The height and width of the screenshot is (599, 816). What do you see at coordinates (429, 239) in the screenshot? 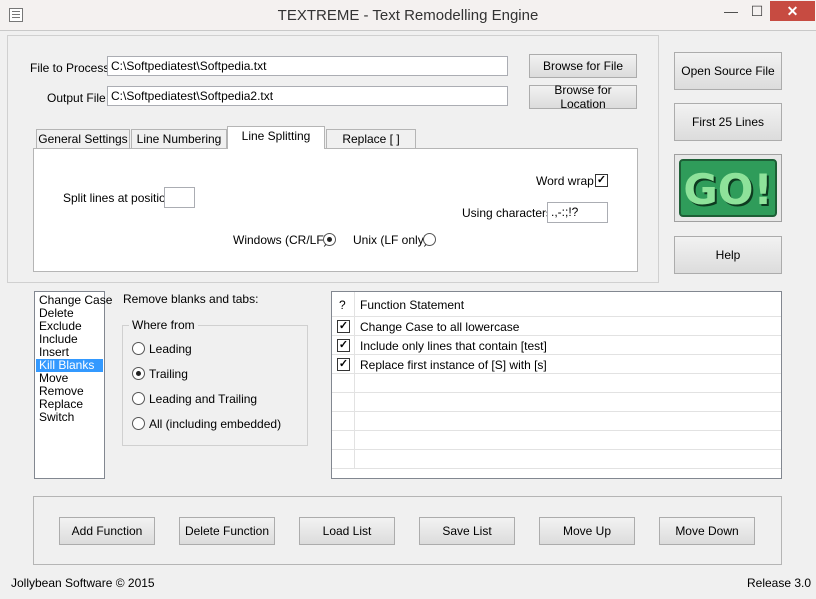
I see `unix-lf-radio` at bounding box center [429, 239].